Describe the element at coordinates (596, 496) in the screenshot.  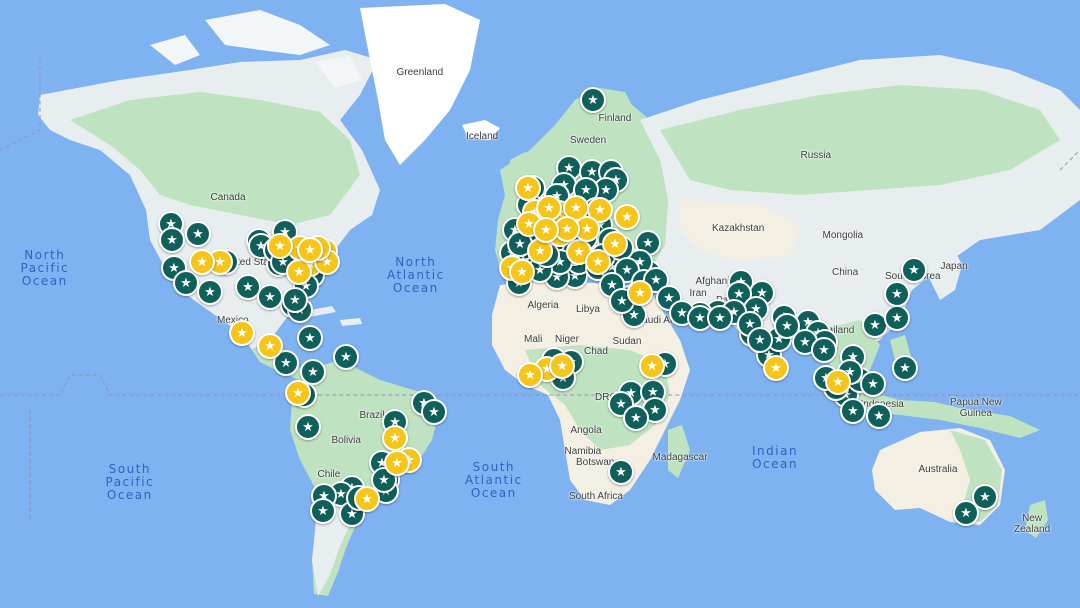
I see `country-label: South Africa` at that location.